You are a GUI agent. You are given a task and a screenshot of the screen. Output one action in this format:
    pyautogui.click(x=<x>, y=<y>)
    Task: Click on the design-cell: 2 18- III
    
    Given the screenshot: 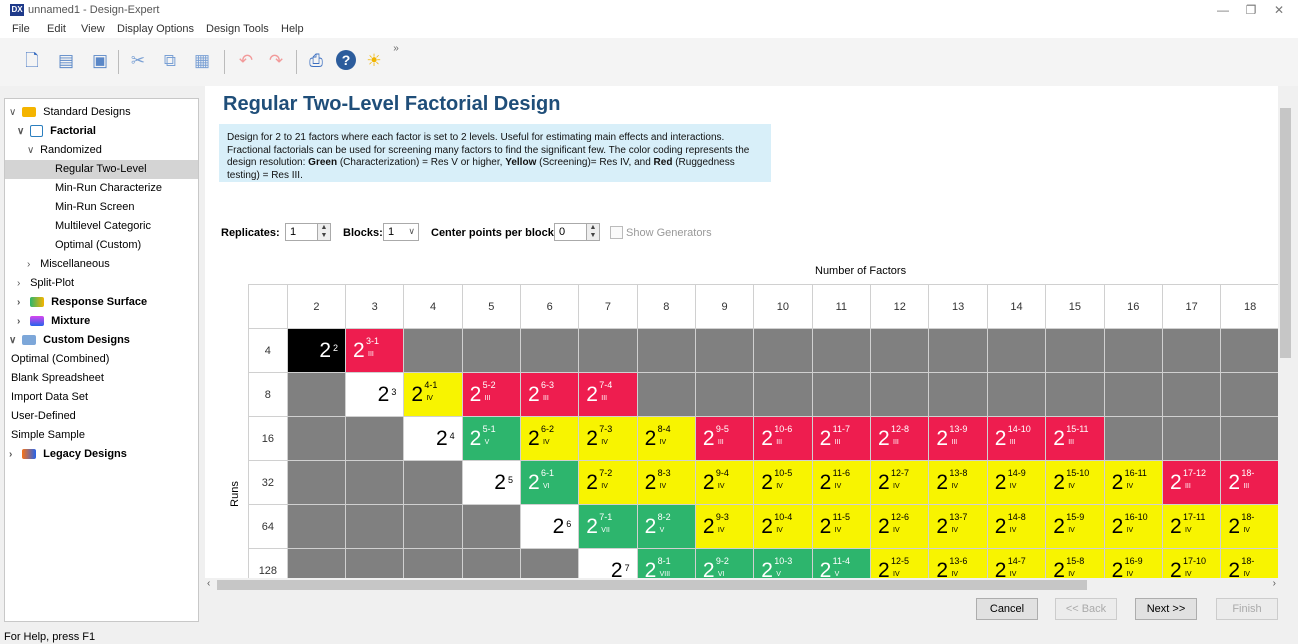 What is the action you would take?
    pyautogui.click(x=1250, y=482)
    